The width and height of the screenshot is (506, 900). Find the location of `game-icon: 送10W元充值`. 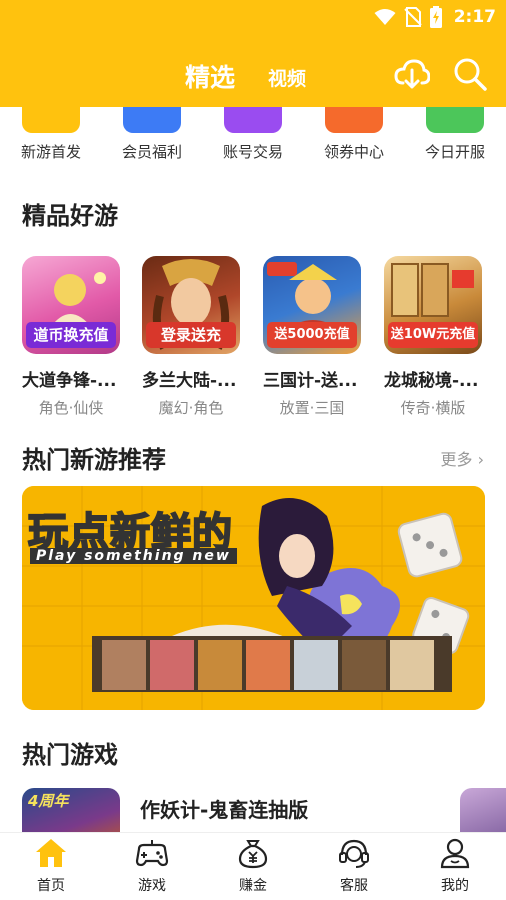

game-icon: 送10W元充值 is located at coordinates (433, 305).